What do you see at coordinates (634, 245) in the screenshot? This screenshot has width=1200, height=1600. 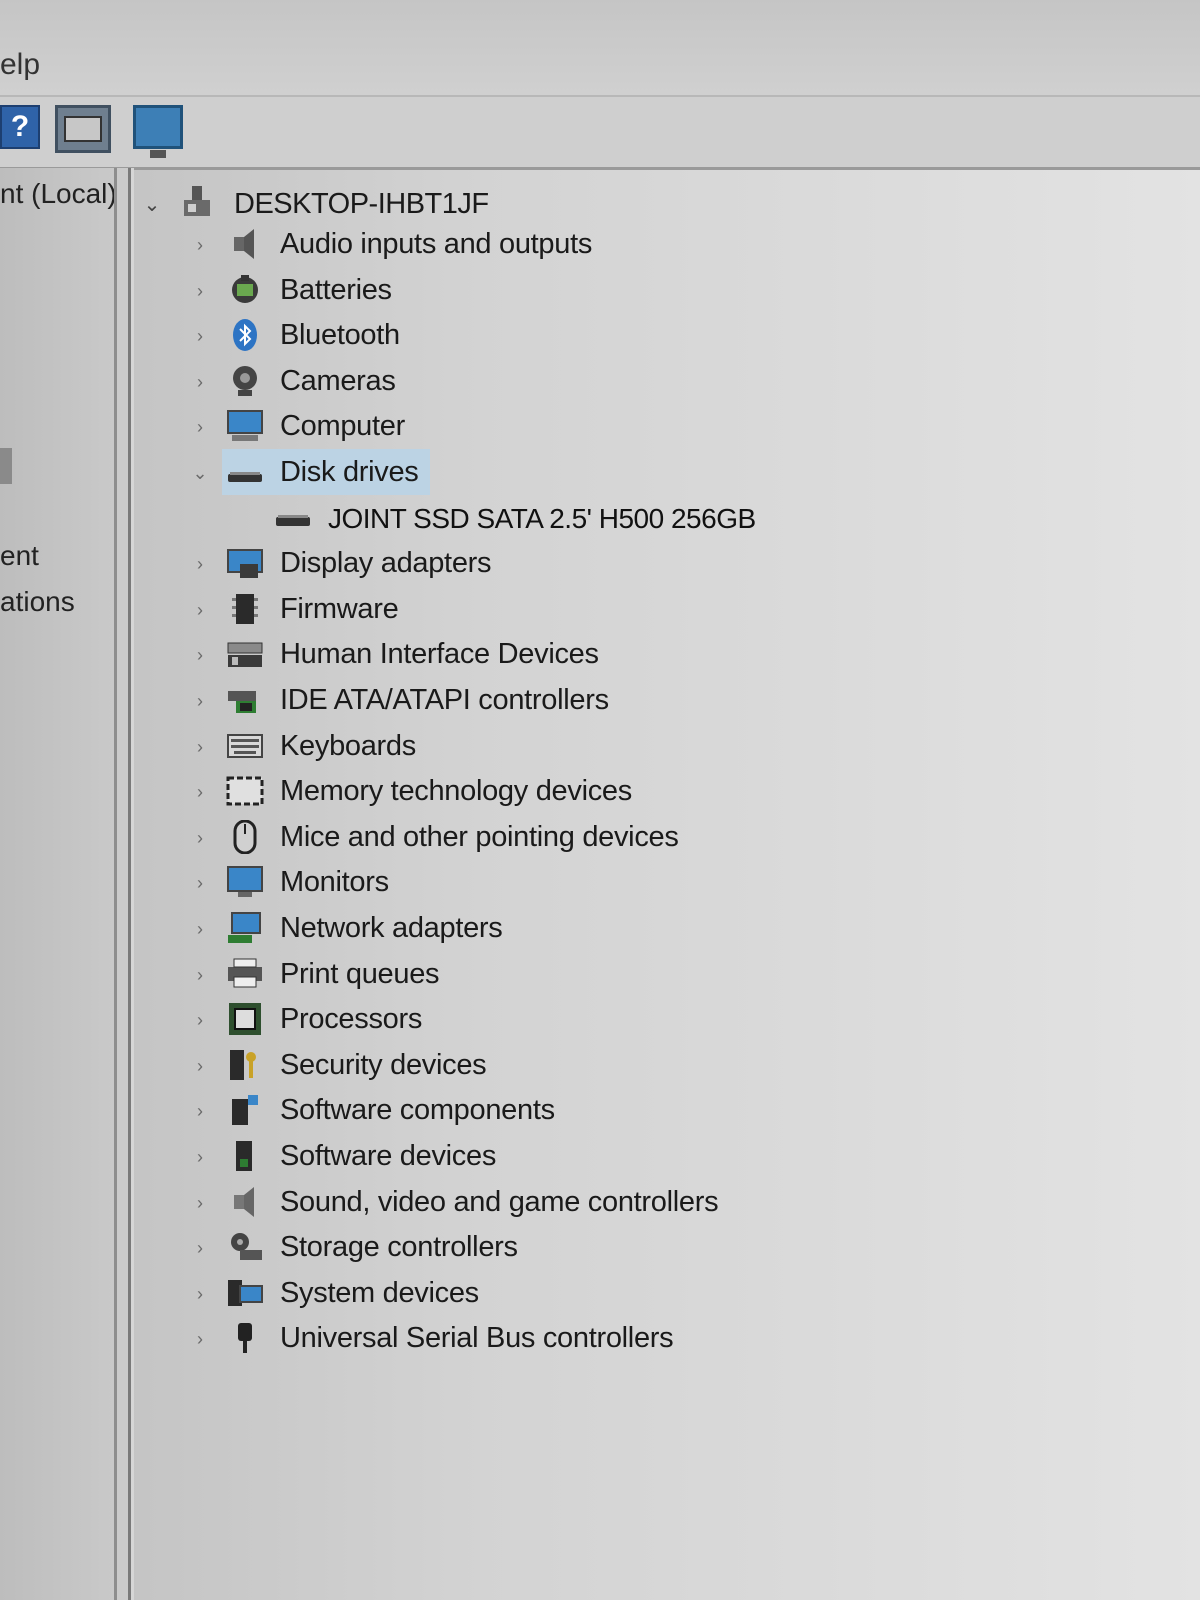 I see `tree-node: › Audio inputs and outputs` at bounding box center [634, 245].